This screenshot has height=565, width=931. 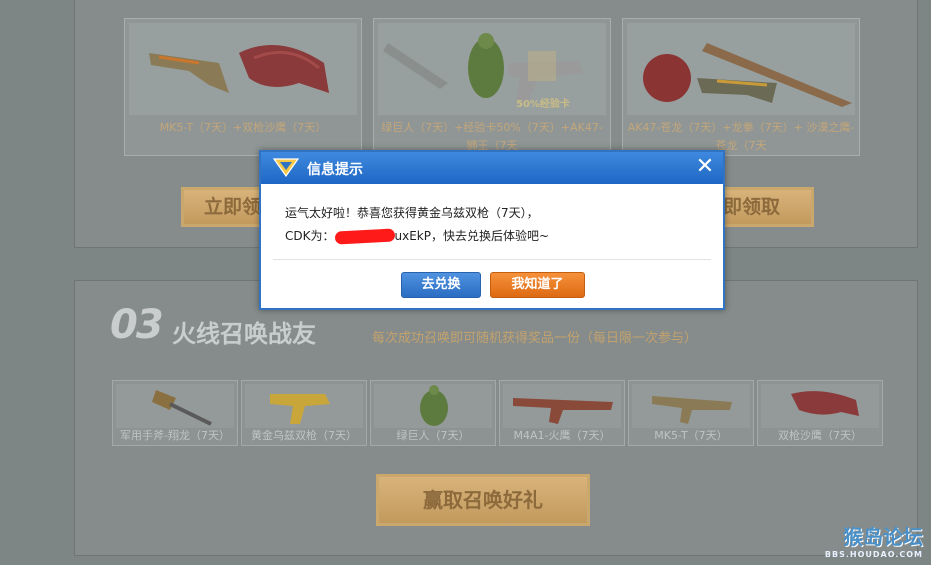 I want to click on cdk-line: CDK为： uxEkP，快去兑换后体验吧~, so click(x=496, y=236).